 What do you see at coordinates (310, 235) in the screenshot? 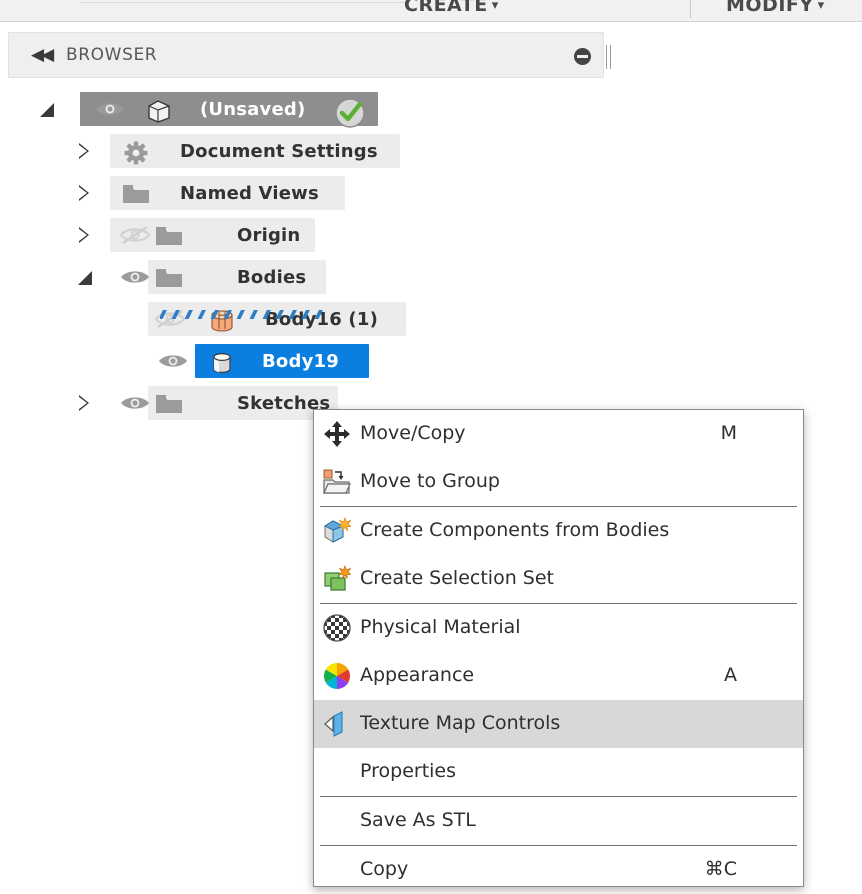
I see `tree-row: Origin` at bounding box center [310, 235].